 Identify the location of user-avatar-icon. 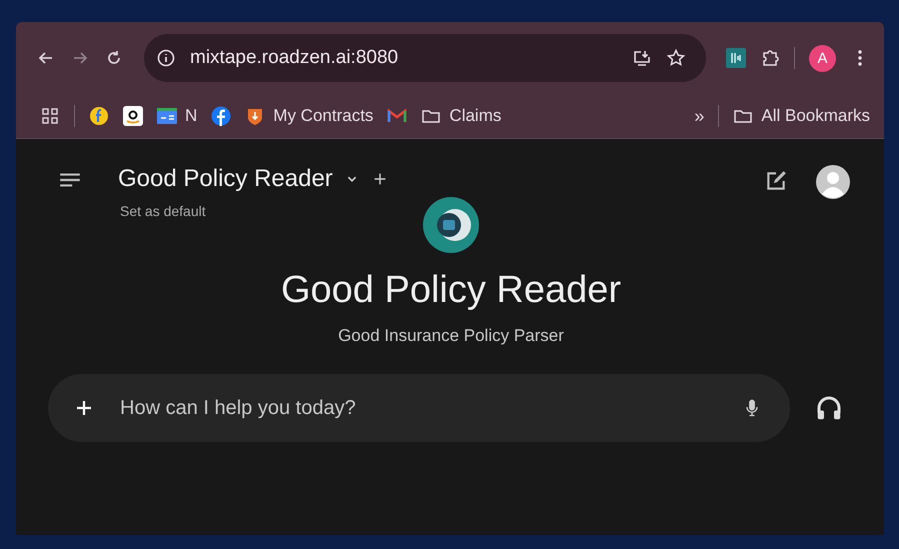
(833, 182).